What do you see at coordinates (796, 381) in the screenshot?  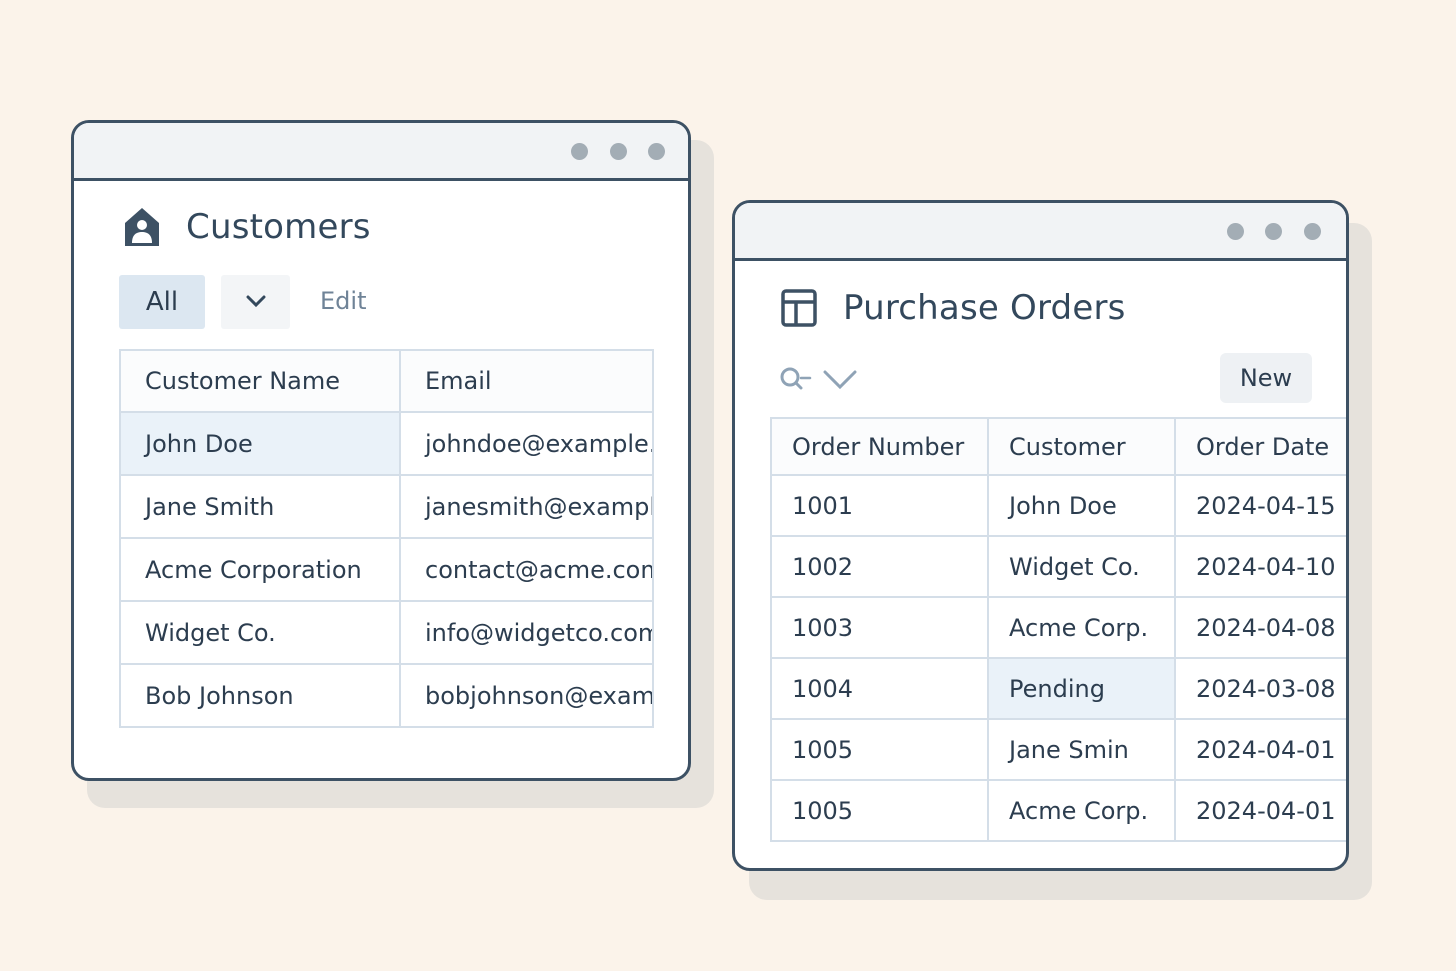 I see `search-icon` at bounding box center [796, 381].